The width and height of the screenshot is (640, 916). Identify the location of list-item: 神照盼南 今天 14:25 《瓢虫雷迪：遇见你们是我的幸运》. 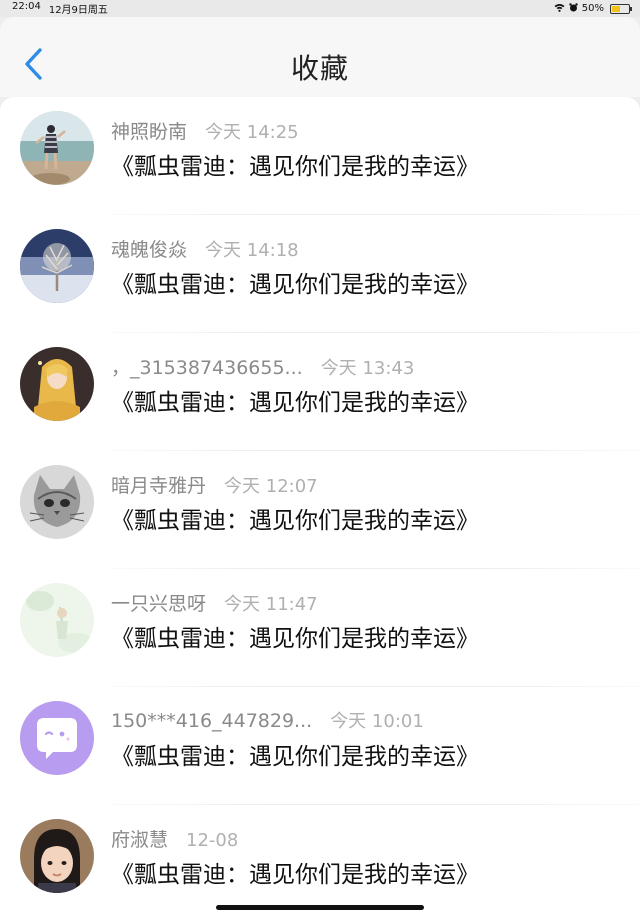
(320, 156).